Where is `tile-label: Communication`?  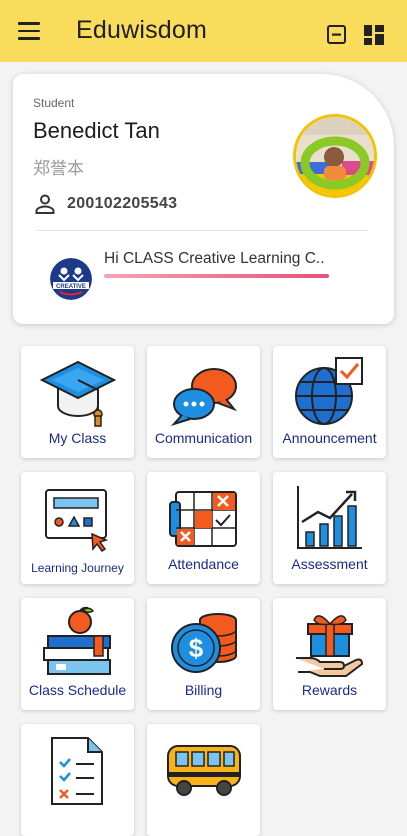 tile-label: Communication is located at coordinates (203, 438).